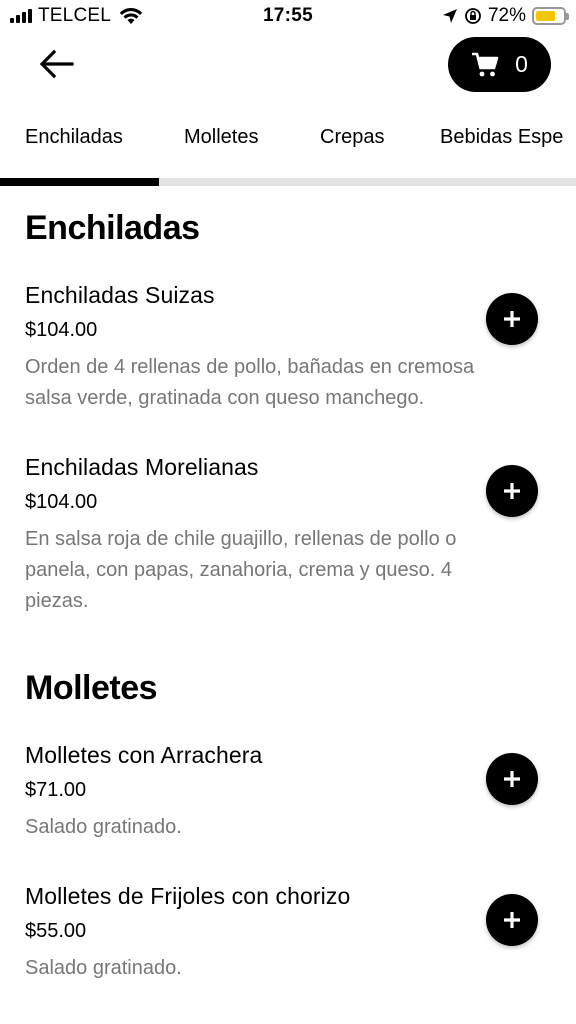  Describe the element at coordinates (352, 137) in the screenshot. I see `tab-crepas: Crepas` at that location.